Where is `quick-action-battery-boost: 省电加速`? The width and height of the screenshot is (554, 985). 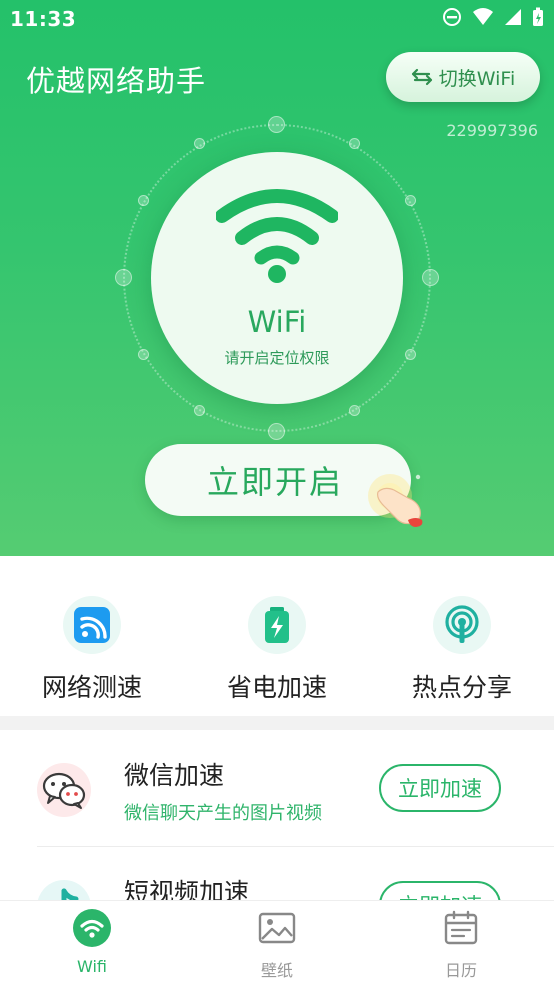
quick-action-battery-boost: 省电加速 is located at coordinates (277, 650).